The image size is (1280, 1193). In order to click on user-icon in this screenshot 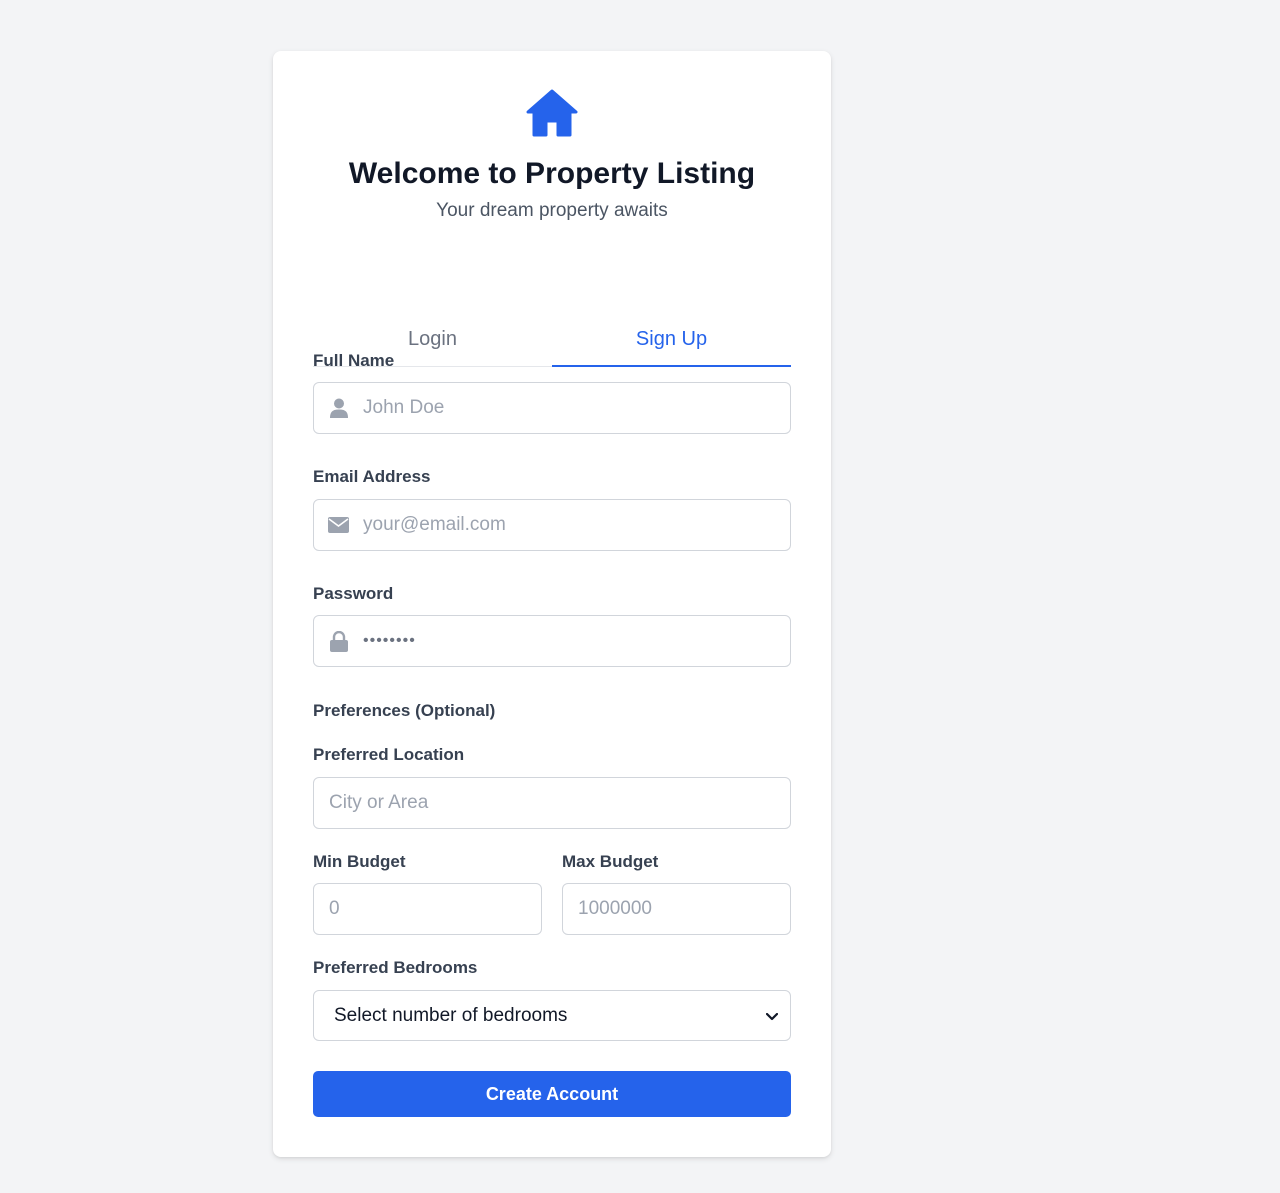, I will do `click(338, 408)`.